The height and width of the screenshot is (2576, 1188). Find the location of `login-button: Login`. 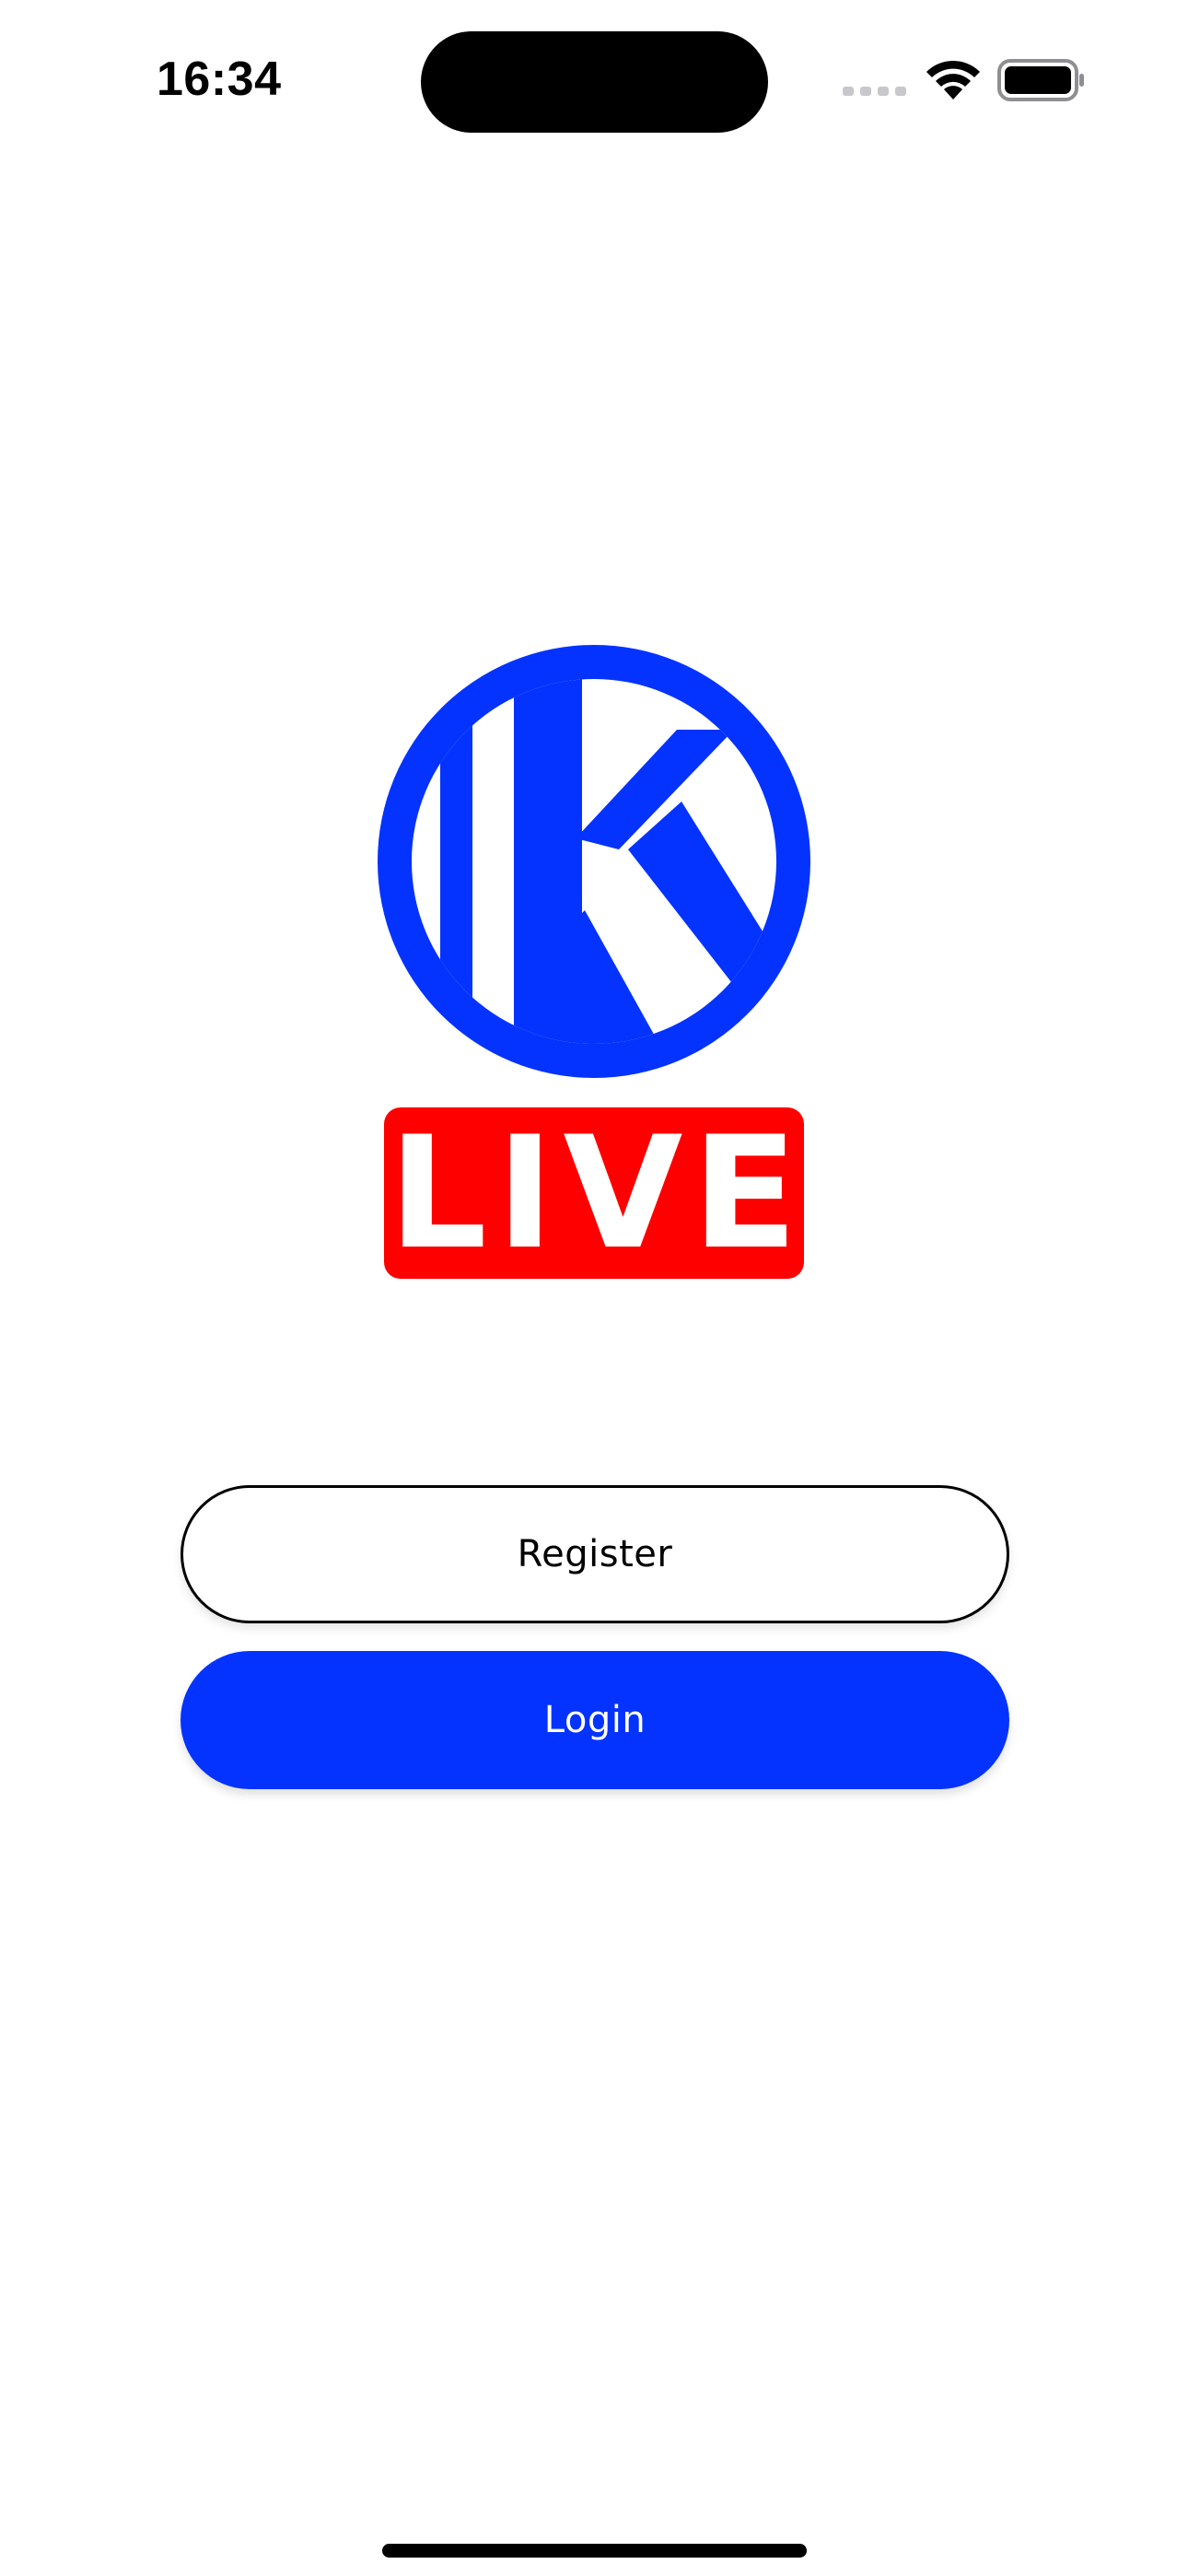

login-button: Login is located at coordinates (595, 1720).